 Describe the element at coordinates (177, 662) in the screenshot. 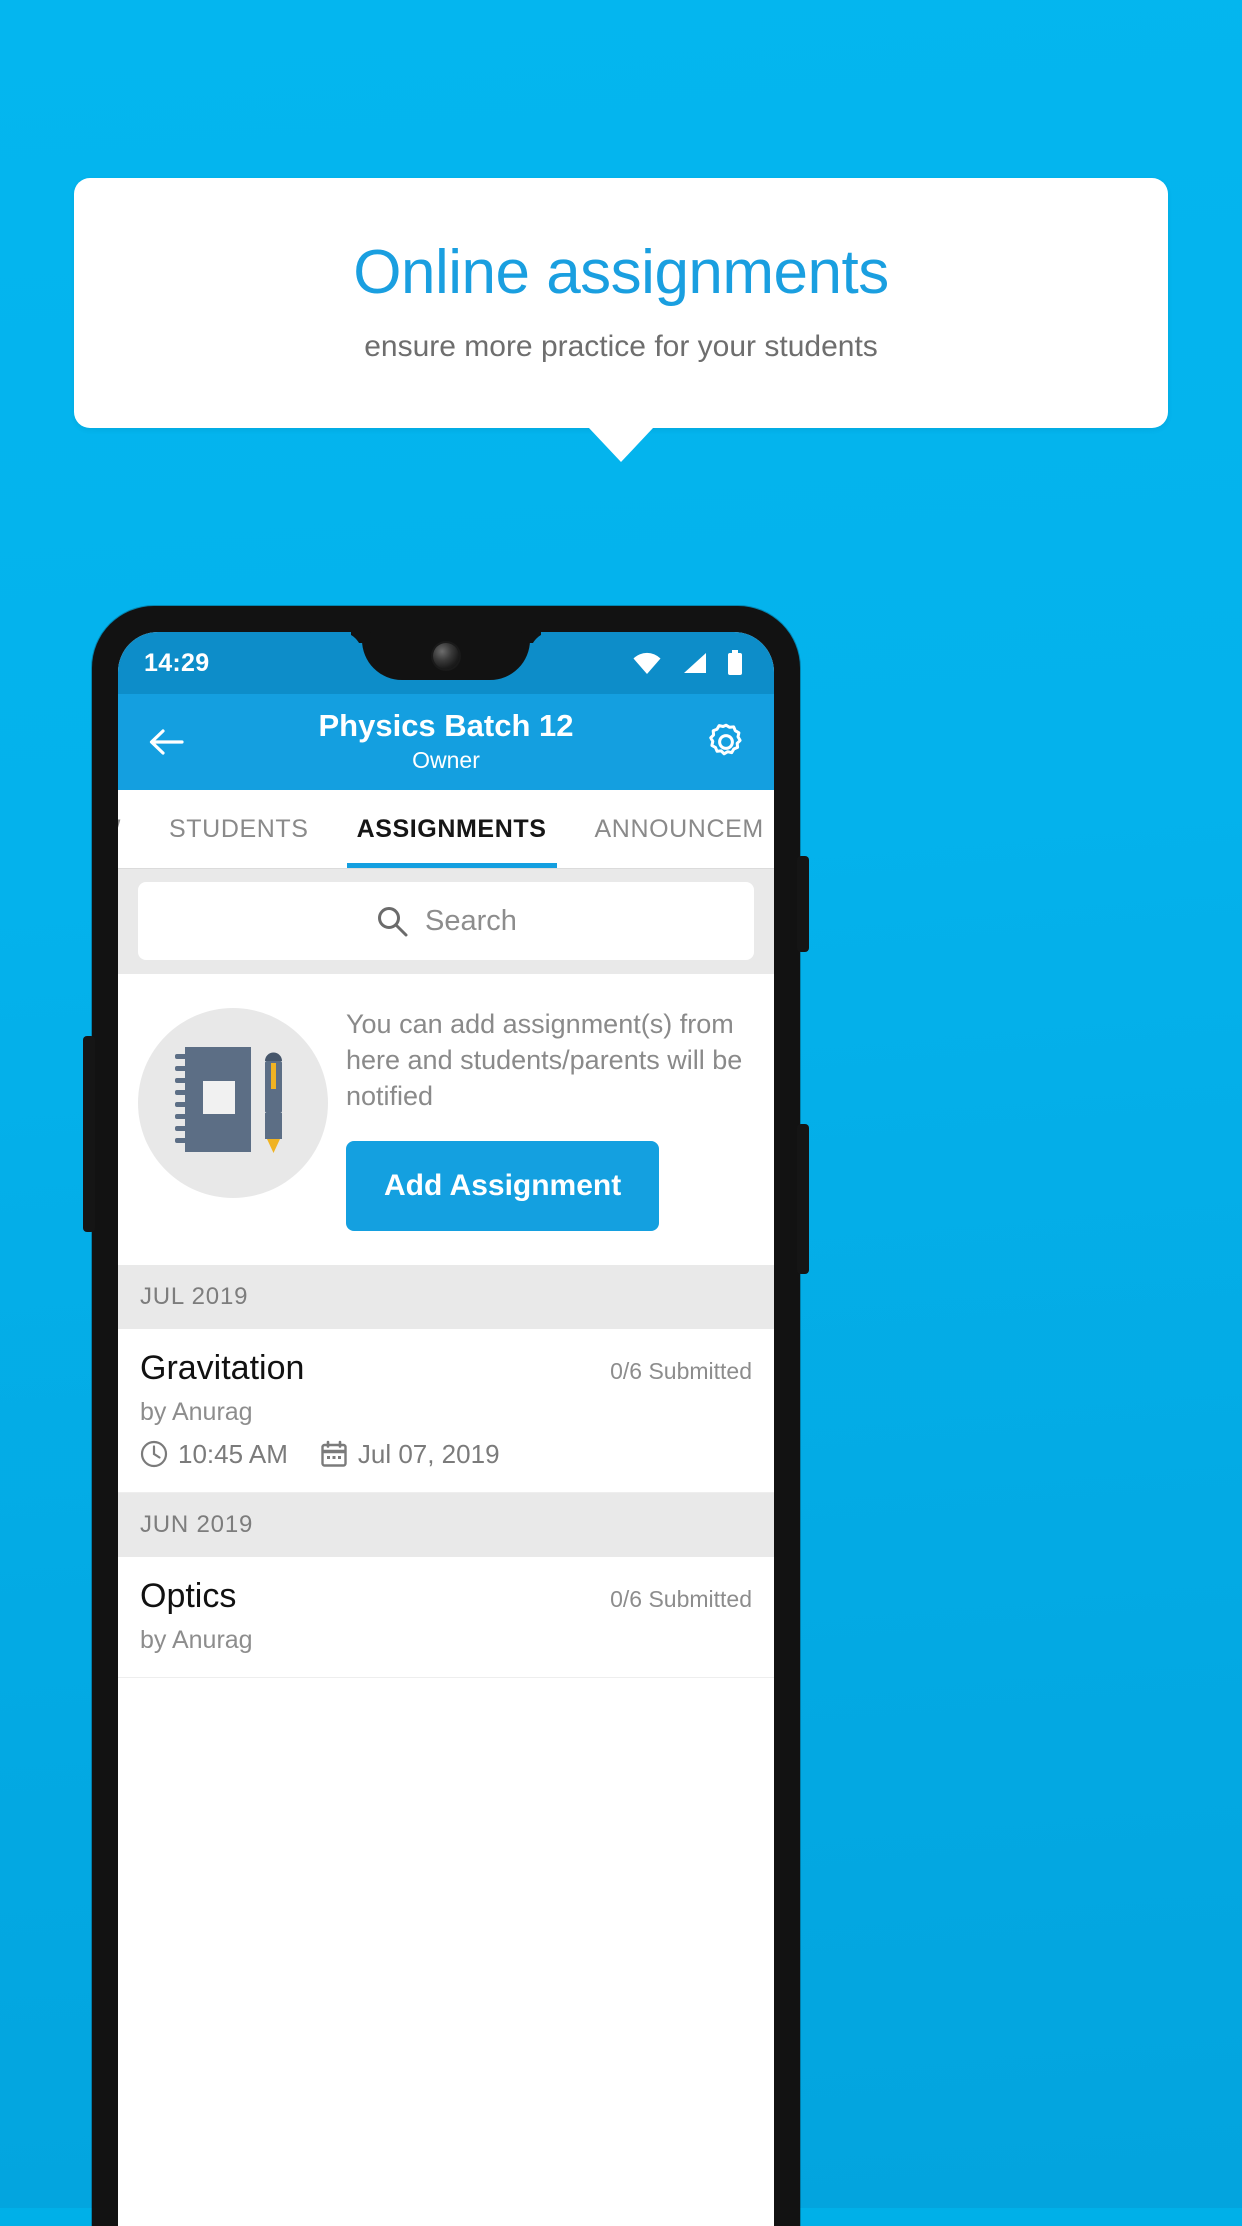

I see `status-bar-time: 14:29` at that location.